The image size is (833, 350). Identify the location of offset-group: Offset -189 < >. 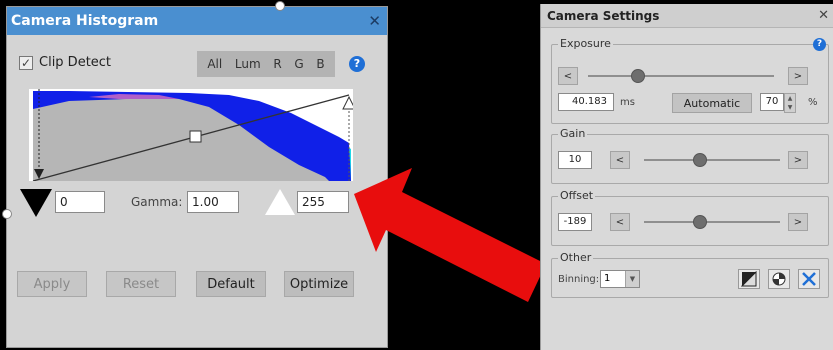
(690, 217).